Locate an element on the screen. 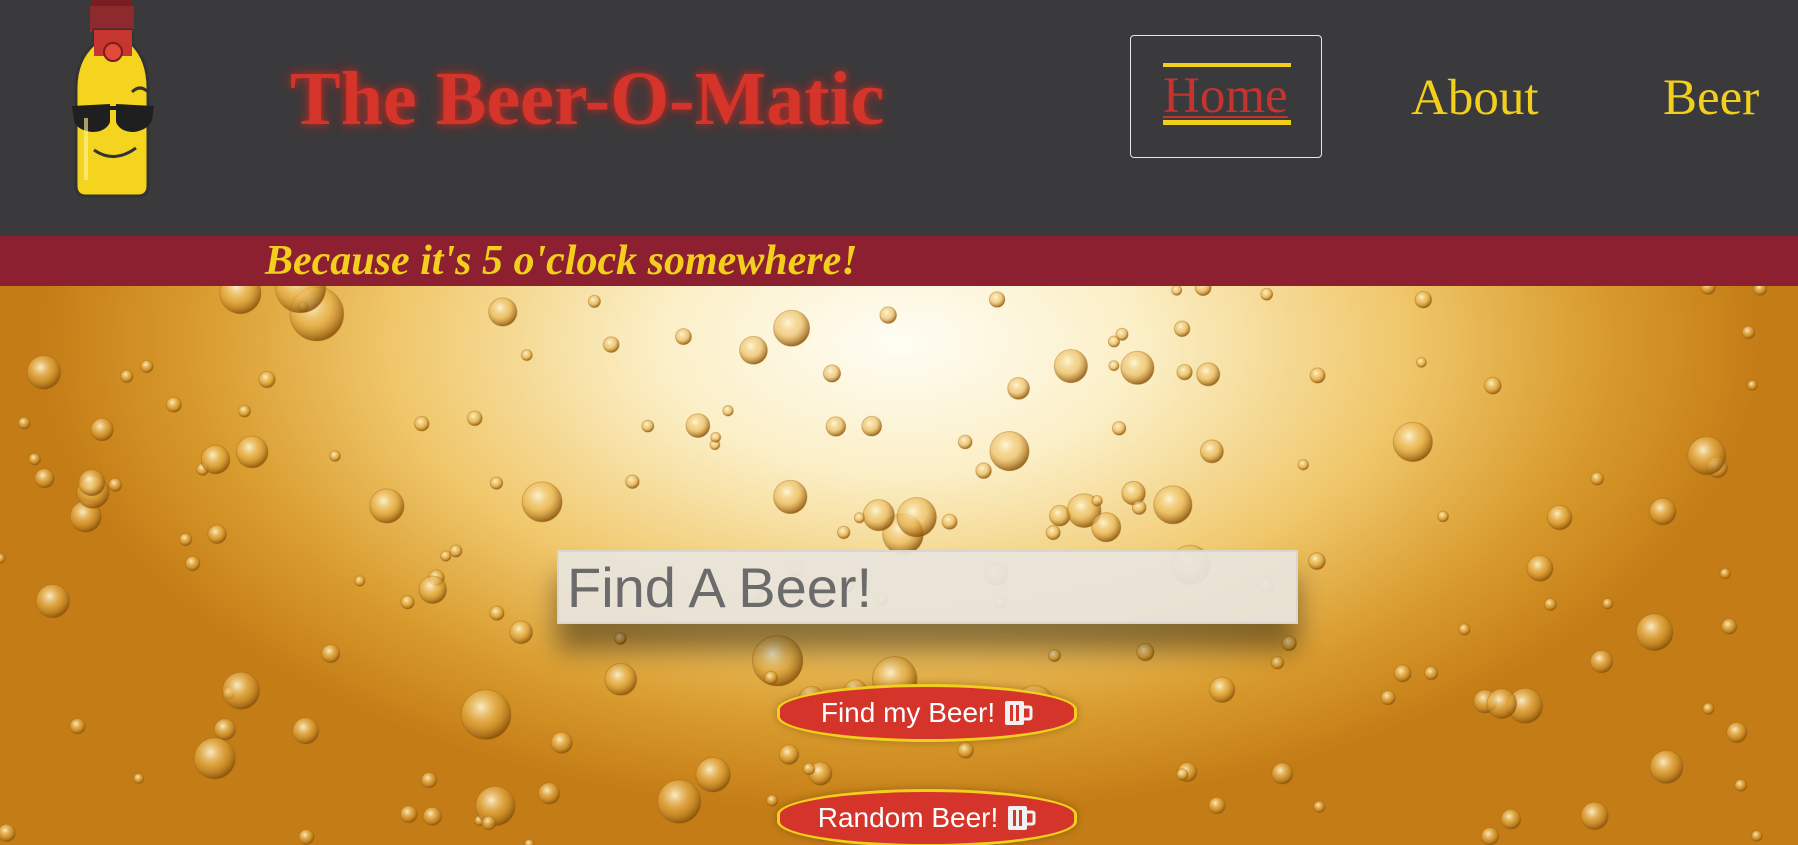  beer-search-input is located at coordinates (927, 587).